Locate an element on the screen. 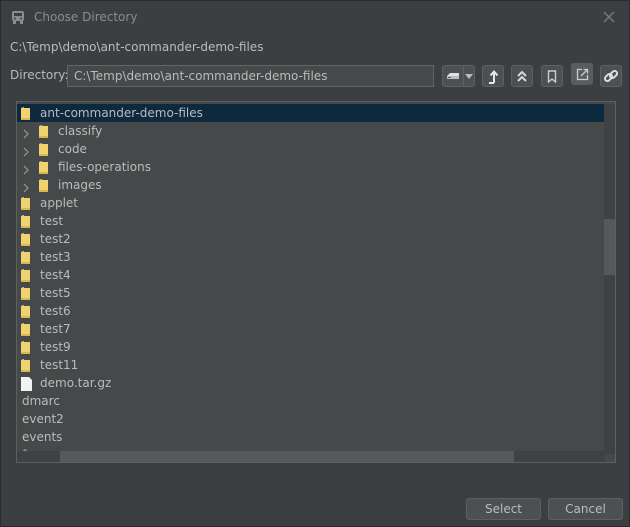 This screenshot has height=527, width=630. tree-row: files-operations is located at coordinates (311, 167).